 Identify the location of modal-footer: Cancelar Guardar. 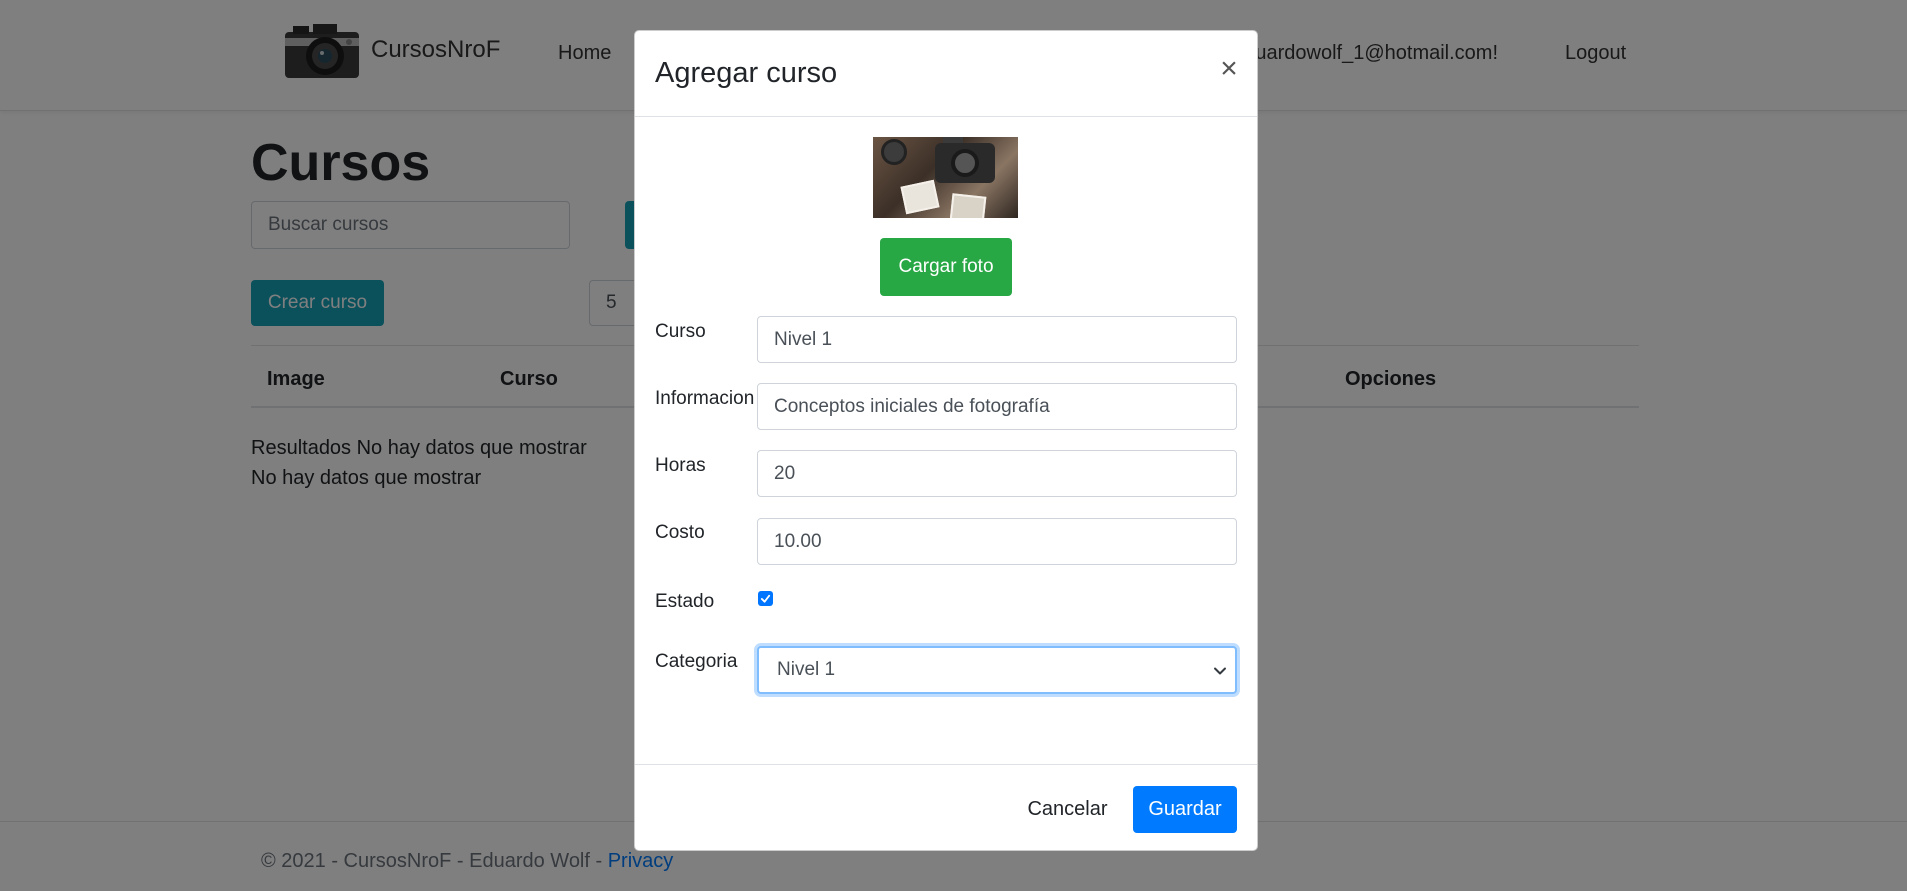
(946, 807).